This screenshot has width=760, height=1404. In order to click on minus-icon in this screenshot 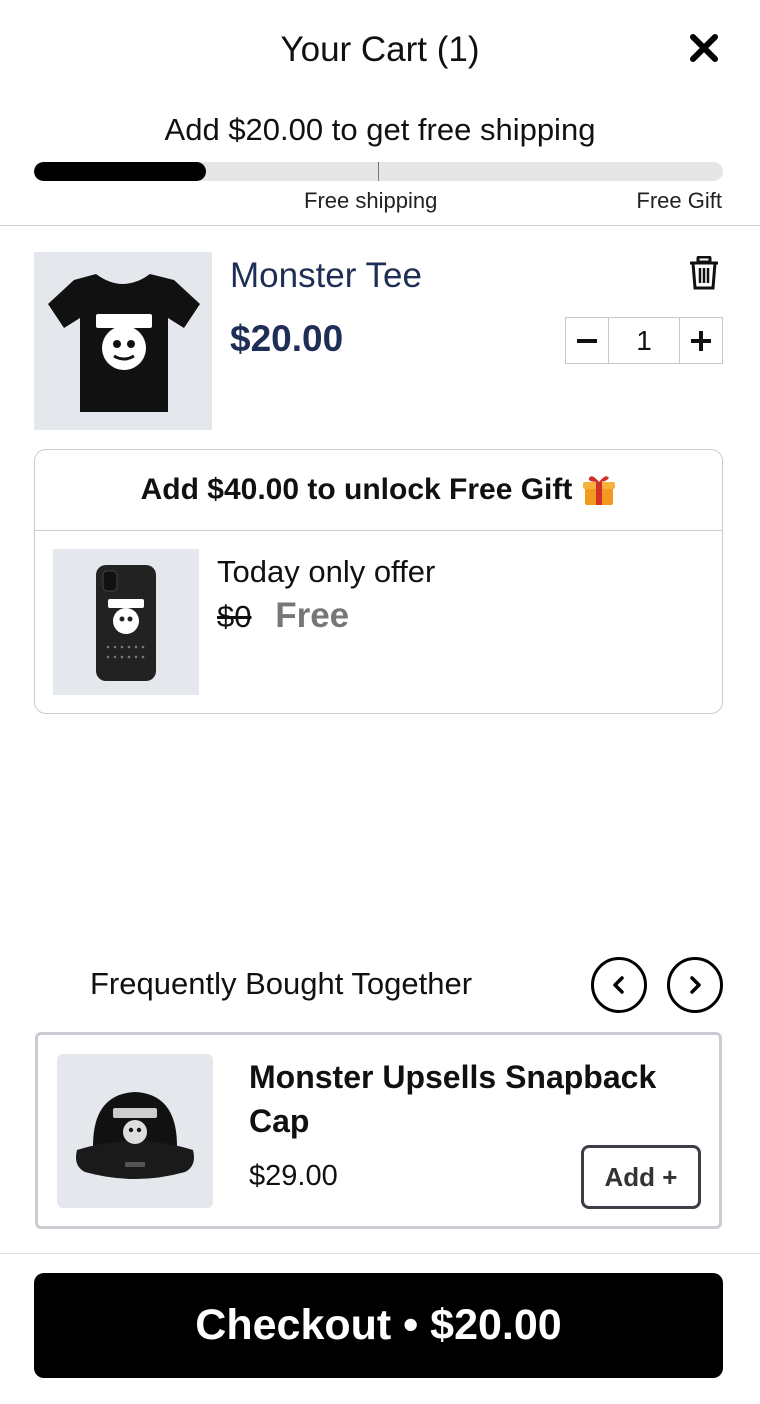, I will do `click(587, 340)`.